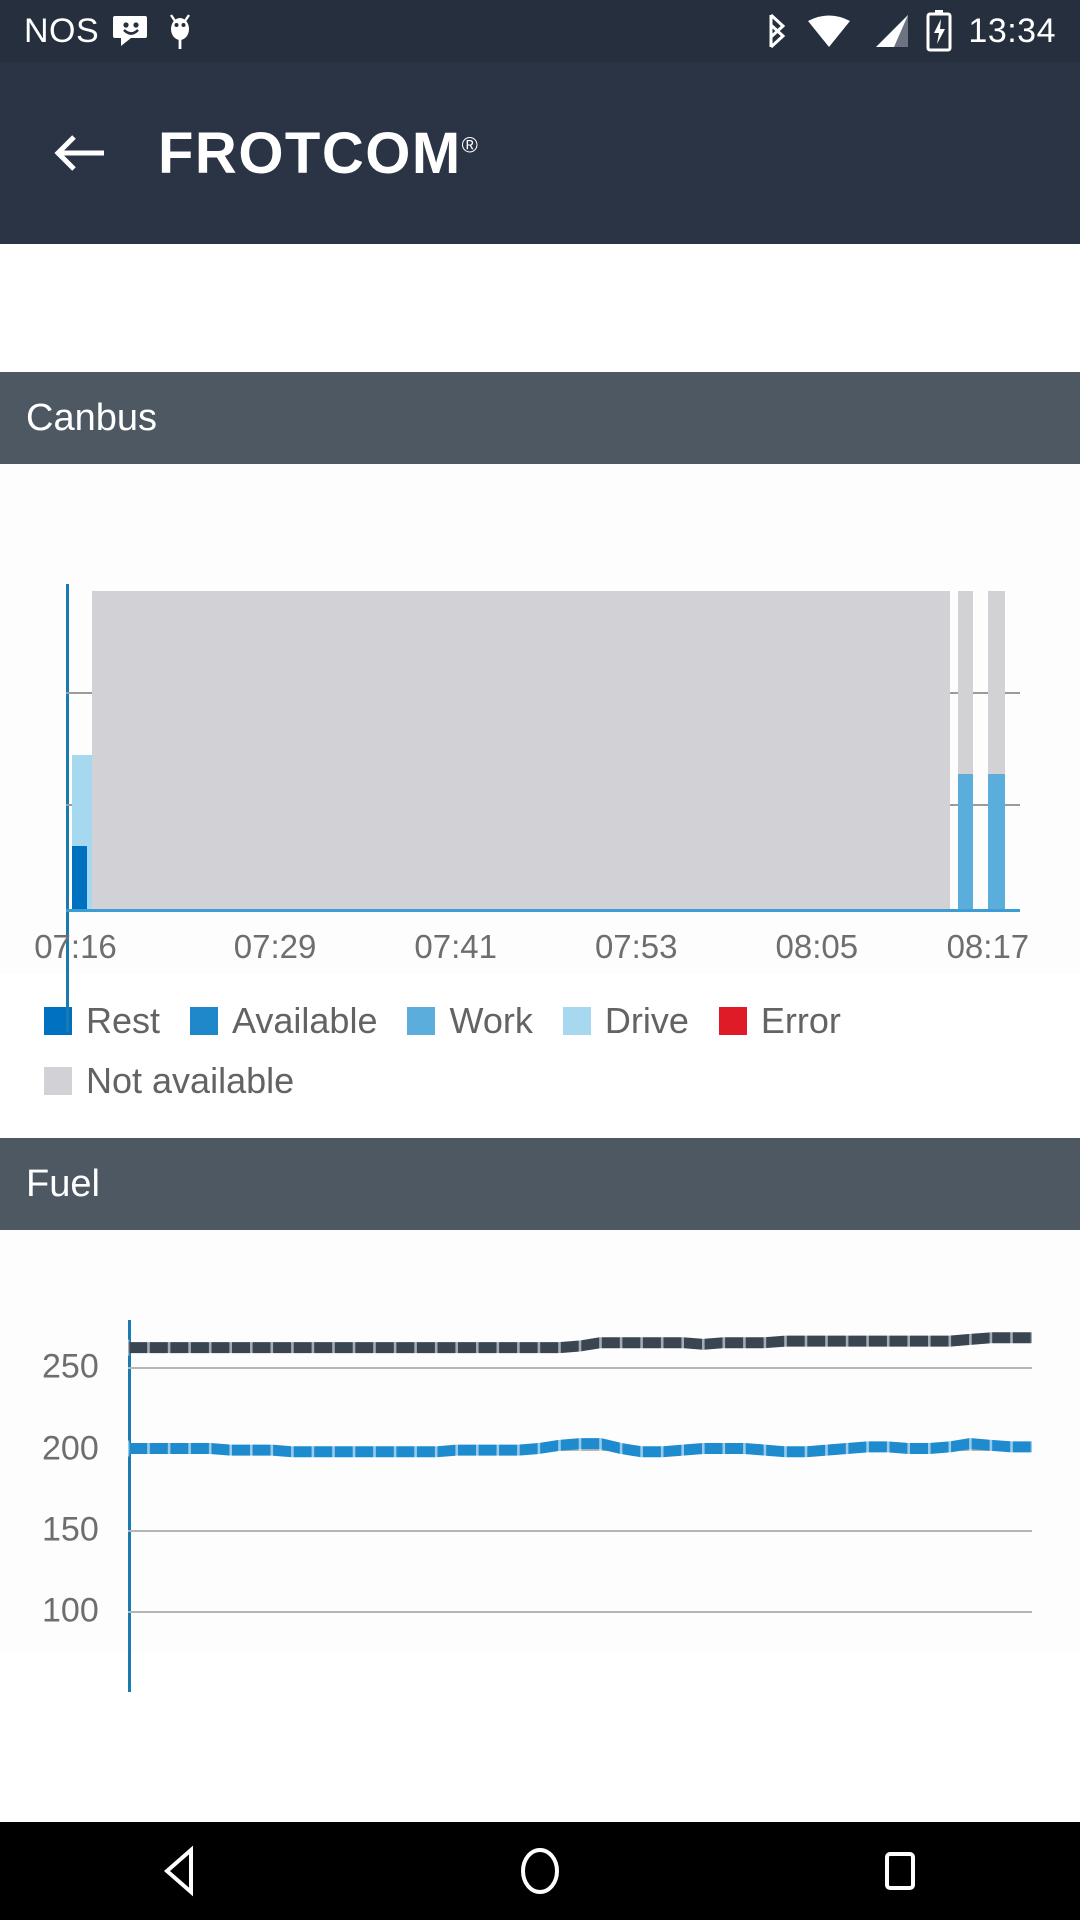  I want to click on fuel-series-upper, so click(580, 1342).